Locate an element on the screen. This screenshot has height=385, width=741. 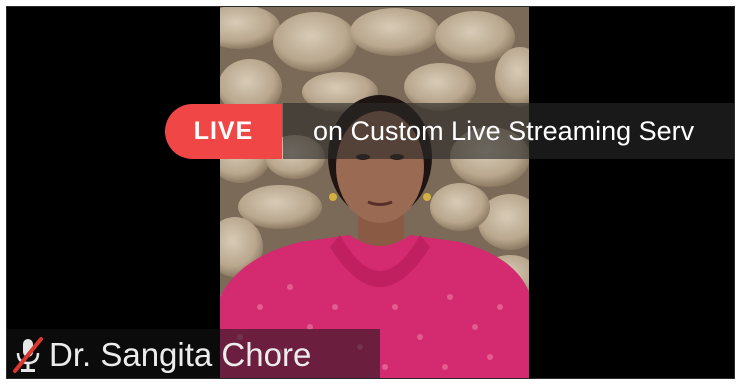
participant-name: Dr. Sangita Chore is located at coordinates (180, 354).